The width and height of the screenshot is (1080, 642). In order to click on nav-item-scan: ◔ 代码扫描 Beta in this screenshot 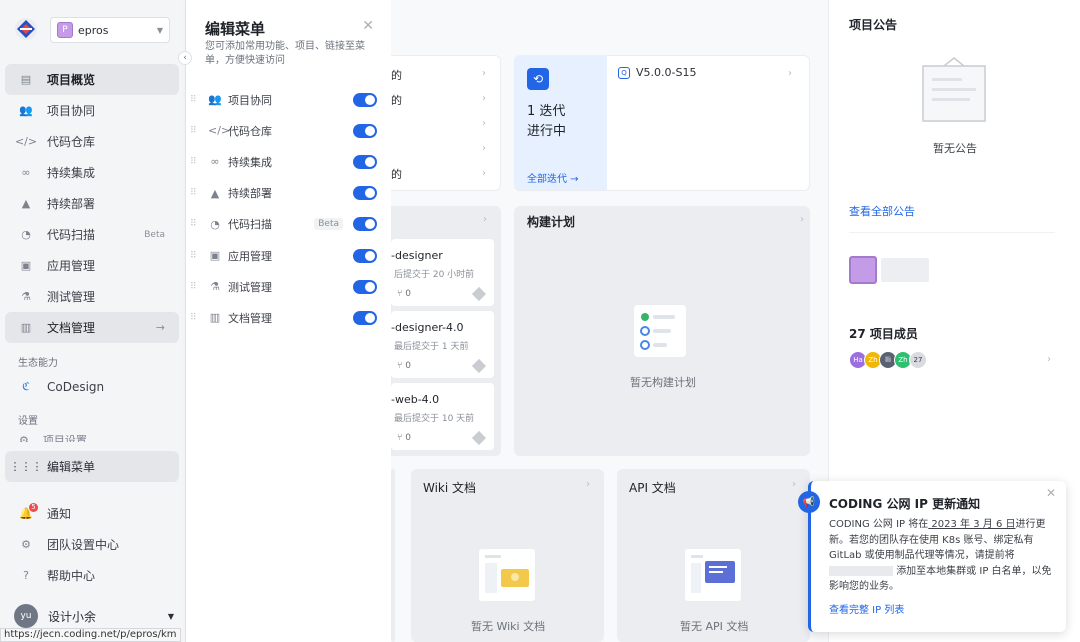, I will do `click(92, 234)`.